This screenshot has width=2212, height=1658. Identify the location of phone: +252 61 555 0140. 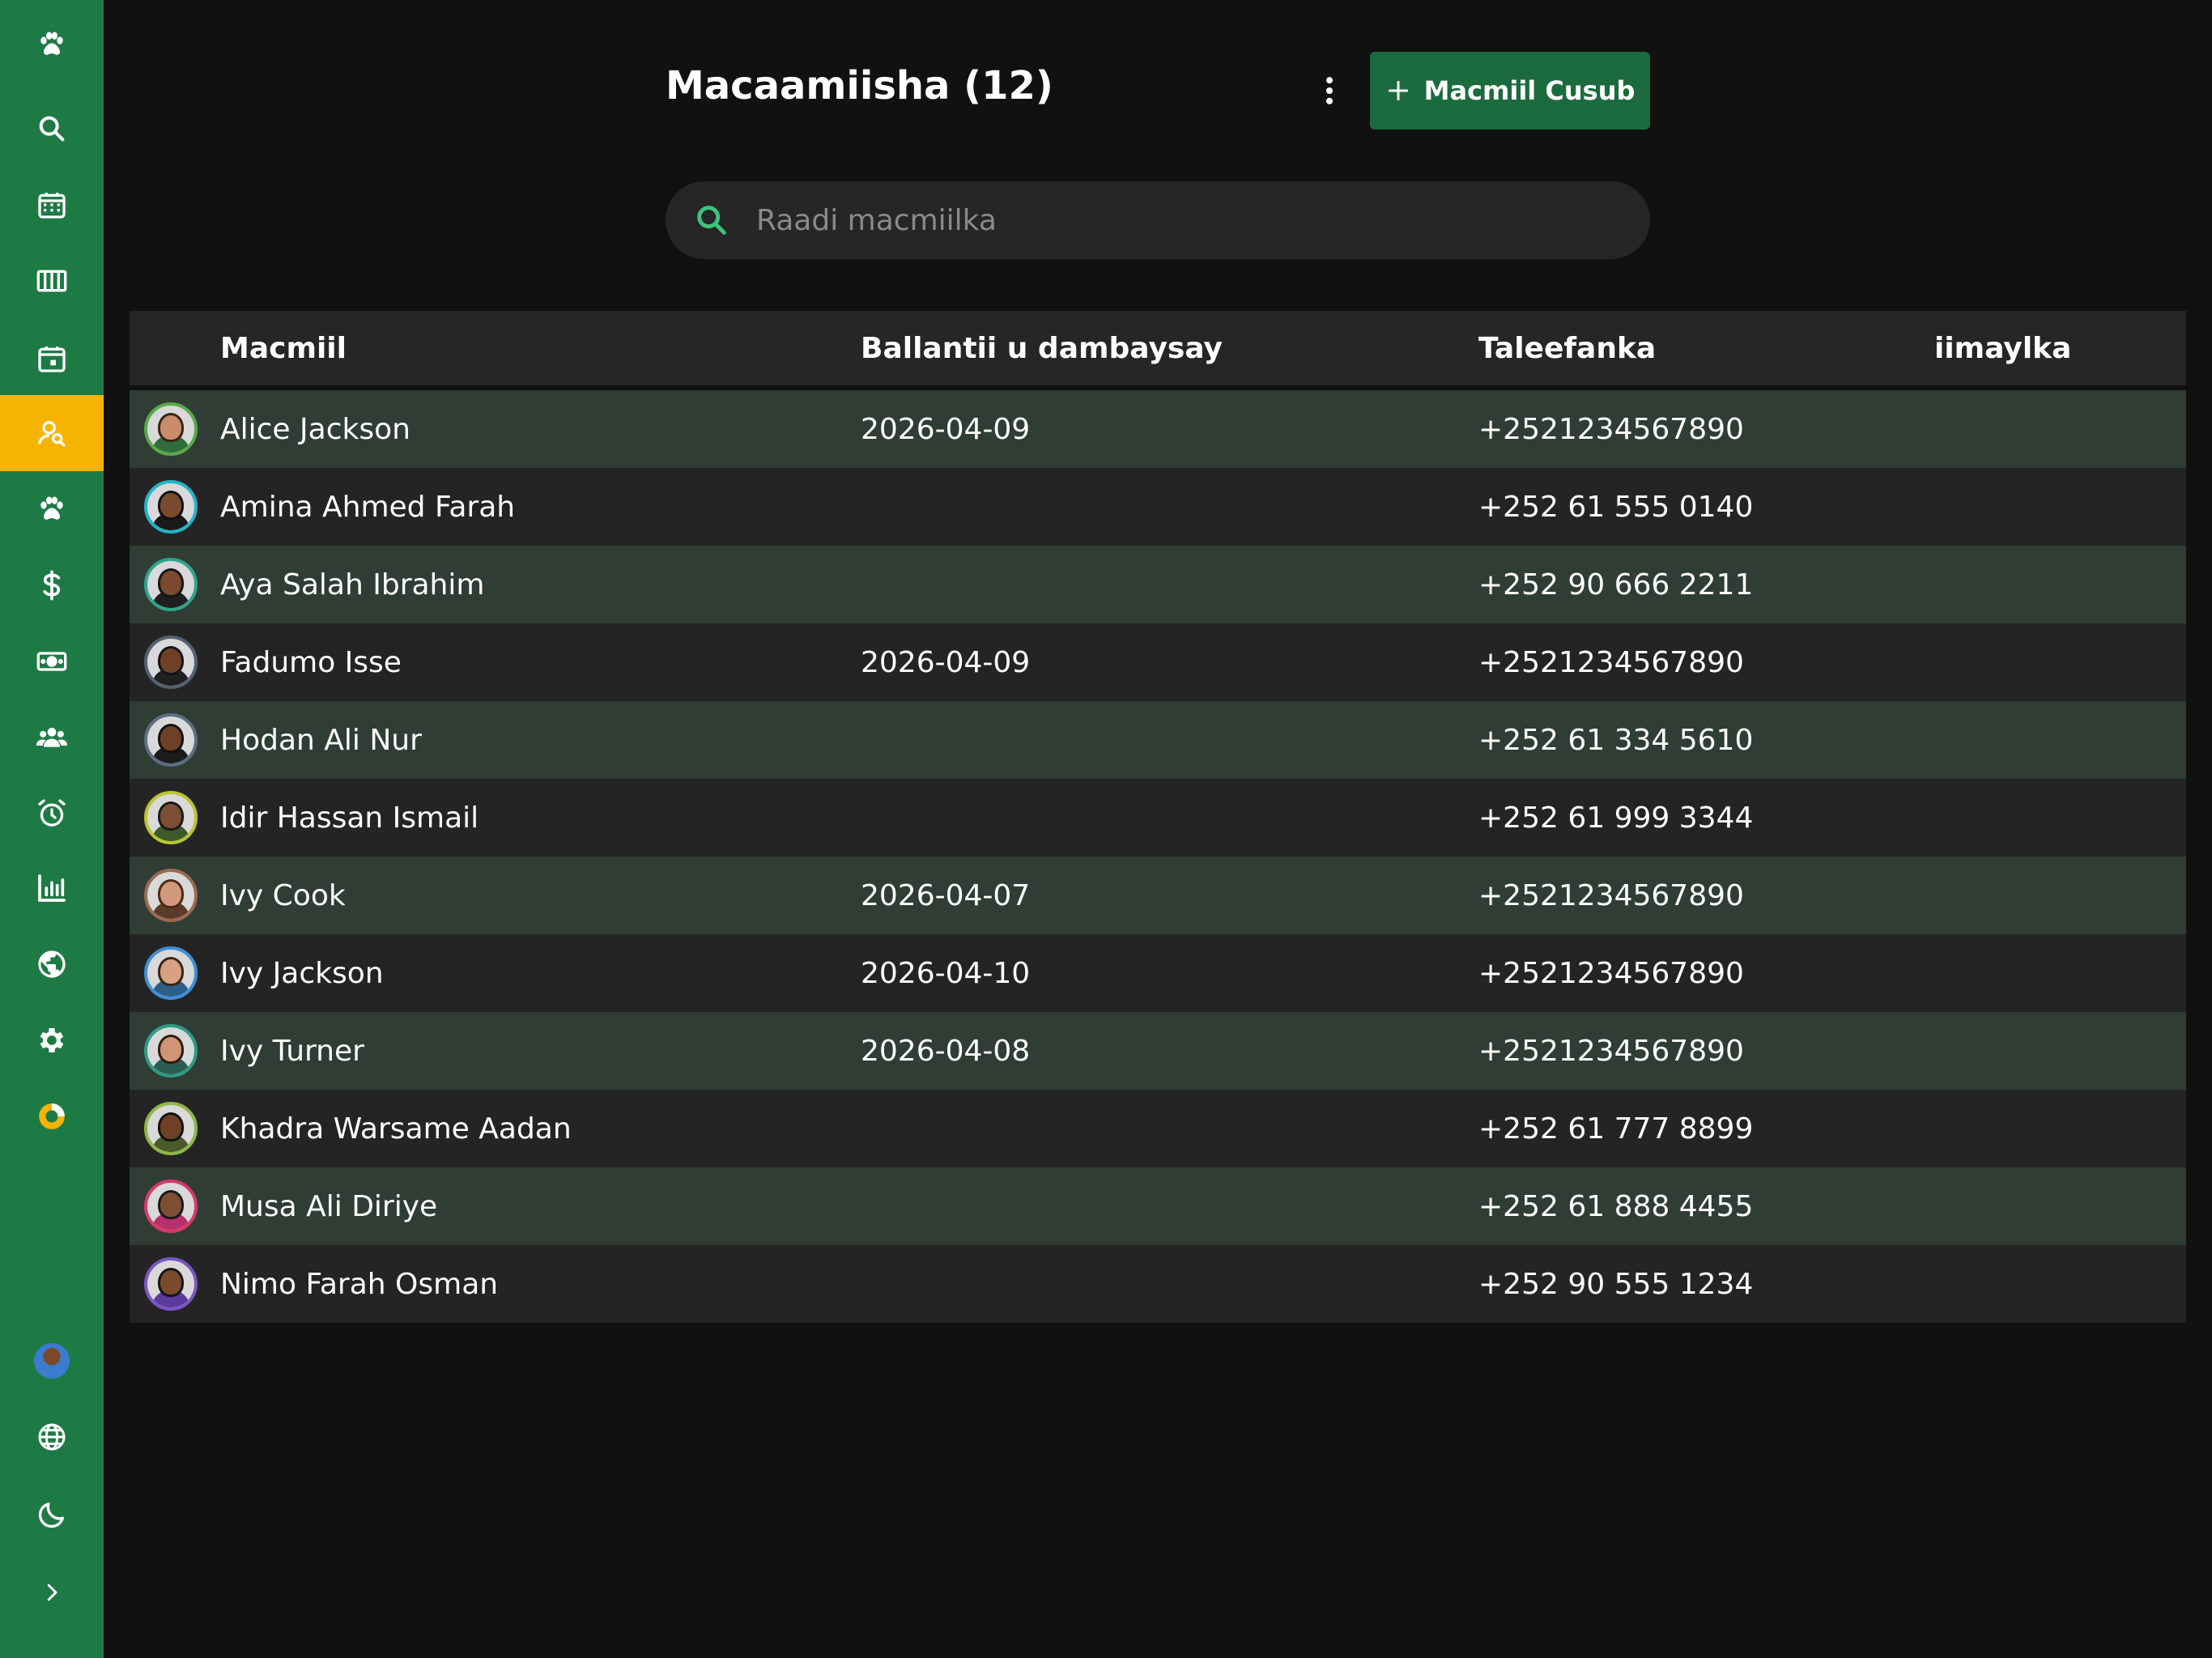
(1616, 507).